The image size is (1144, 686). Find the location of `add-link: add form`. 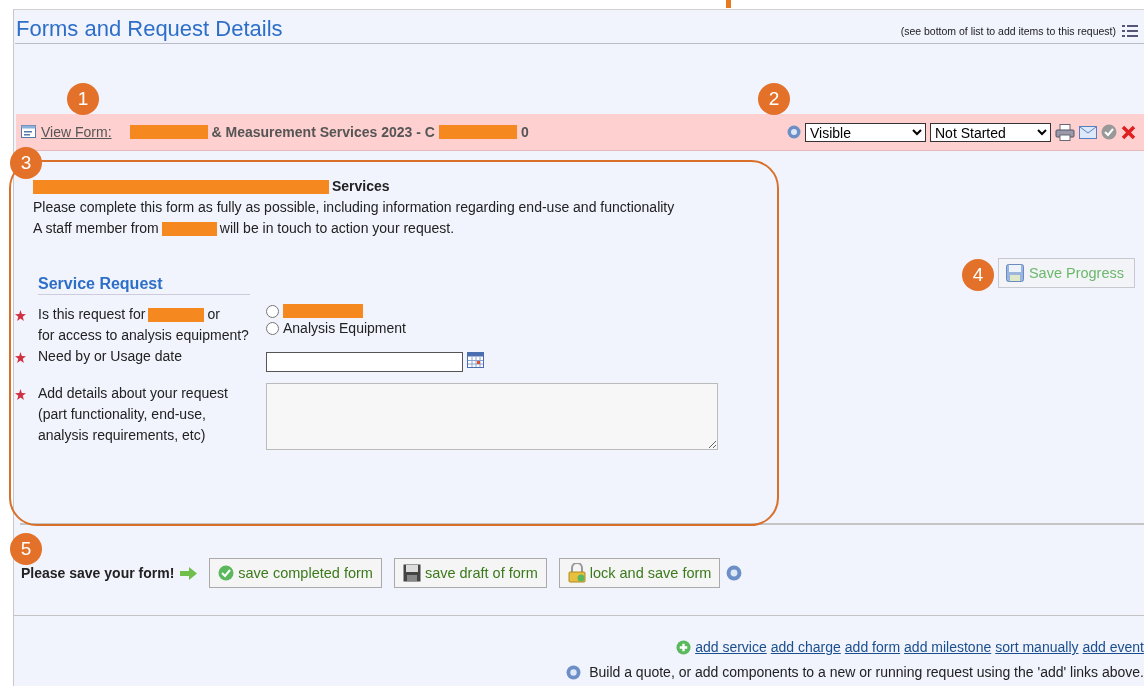

add-link: add form is located at coordinates (872, 647).